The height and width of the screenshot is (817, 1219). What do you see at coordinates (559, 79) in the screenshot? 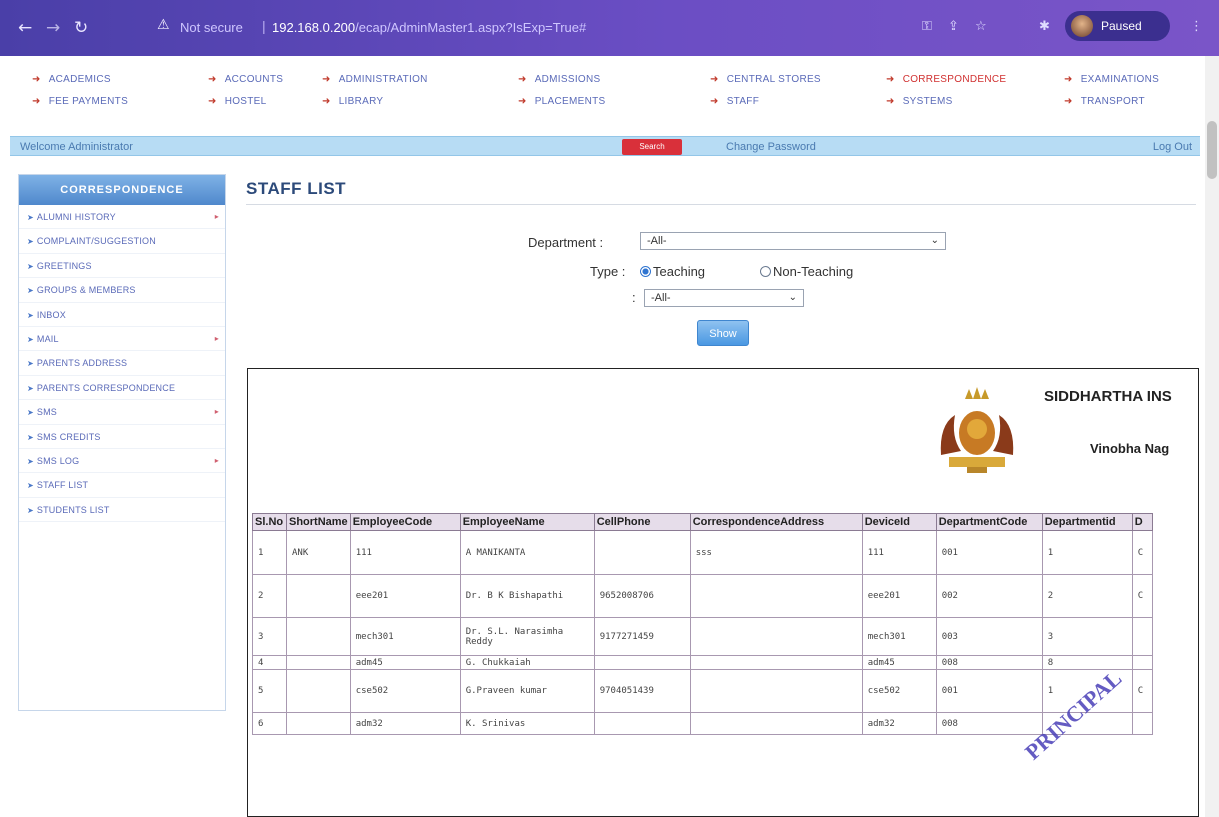
I see `menu-item-admissions: ➜ ADMISSIONS` at bounding box center [559, 79].